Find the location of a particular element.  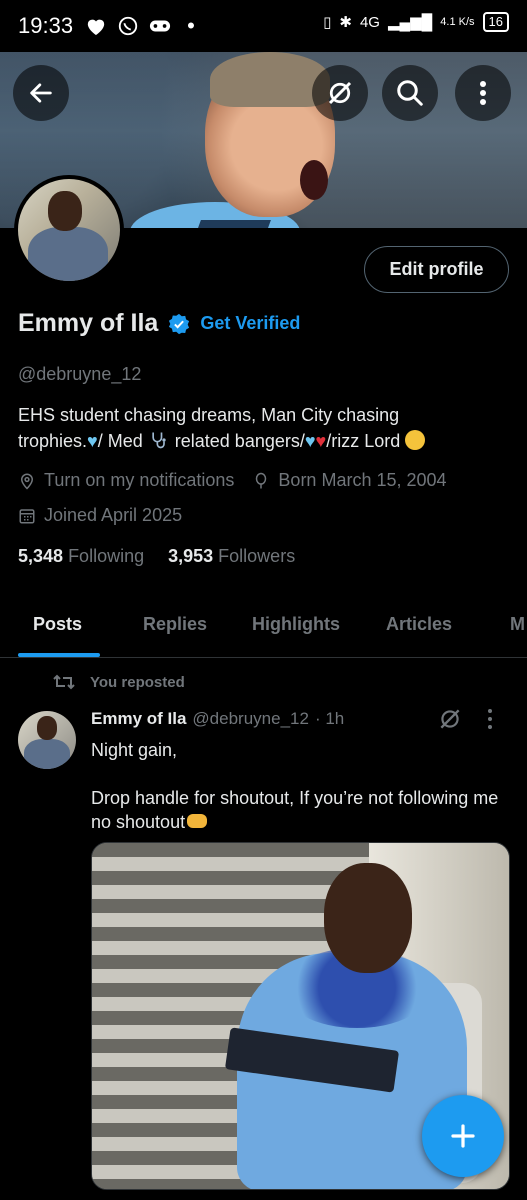

repost-indicator: You reposted is located at coordinates (118, 682).